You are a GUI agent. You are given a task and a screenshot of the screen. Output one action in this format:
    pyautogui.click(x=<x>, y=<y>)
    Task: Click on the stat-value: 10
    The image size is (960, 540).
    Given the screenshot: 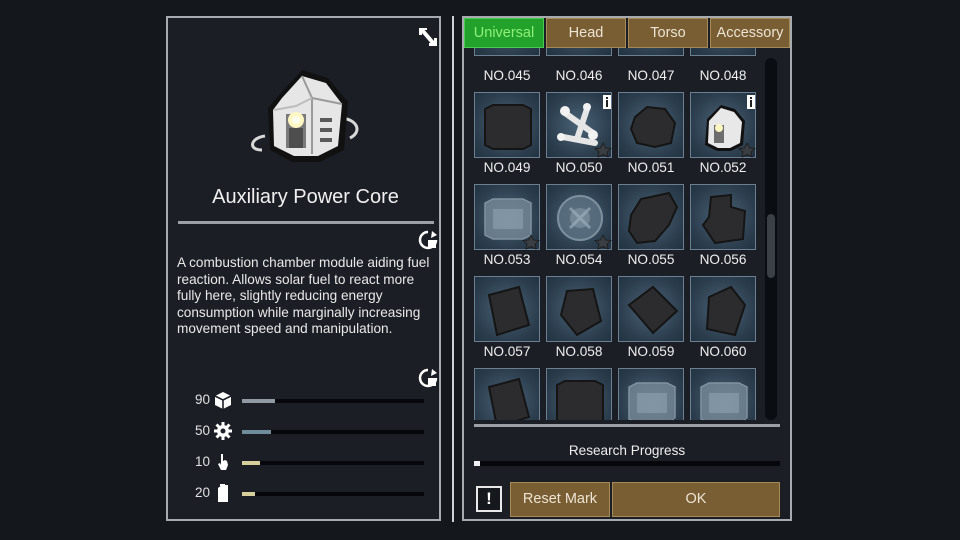 What is the action you would take?
    pyautogui.click(x=202, y=461)
    